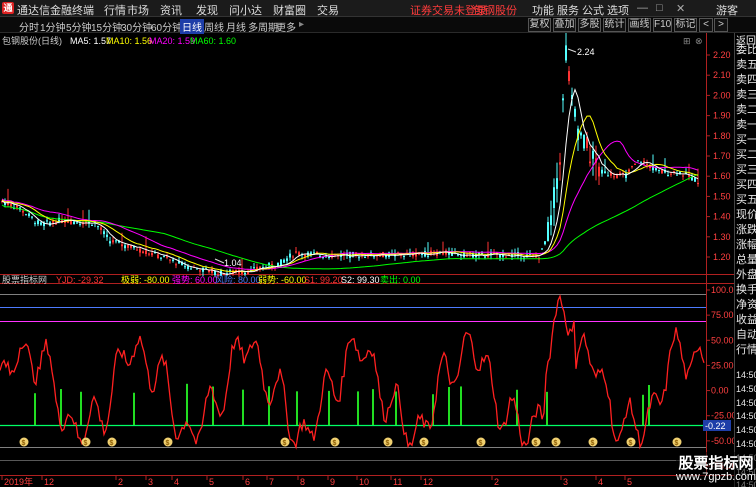 This screenshot has width=756, height=487. What do you see at coordinates (716, 477) in the screenshot?
I see `watermark-url: www.7gpzb.com` at bounding box center [716, 477].